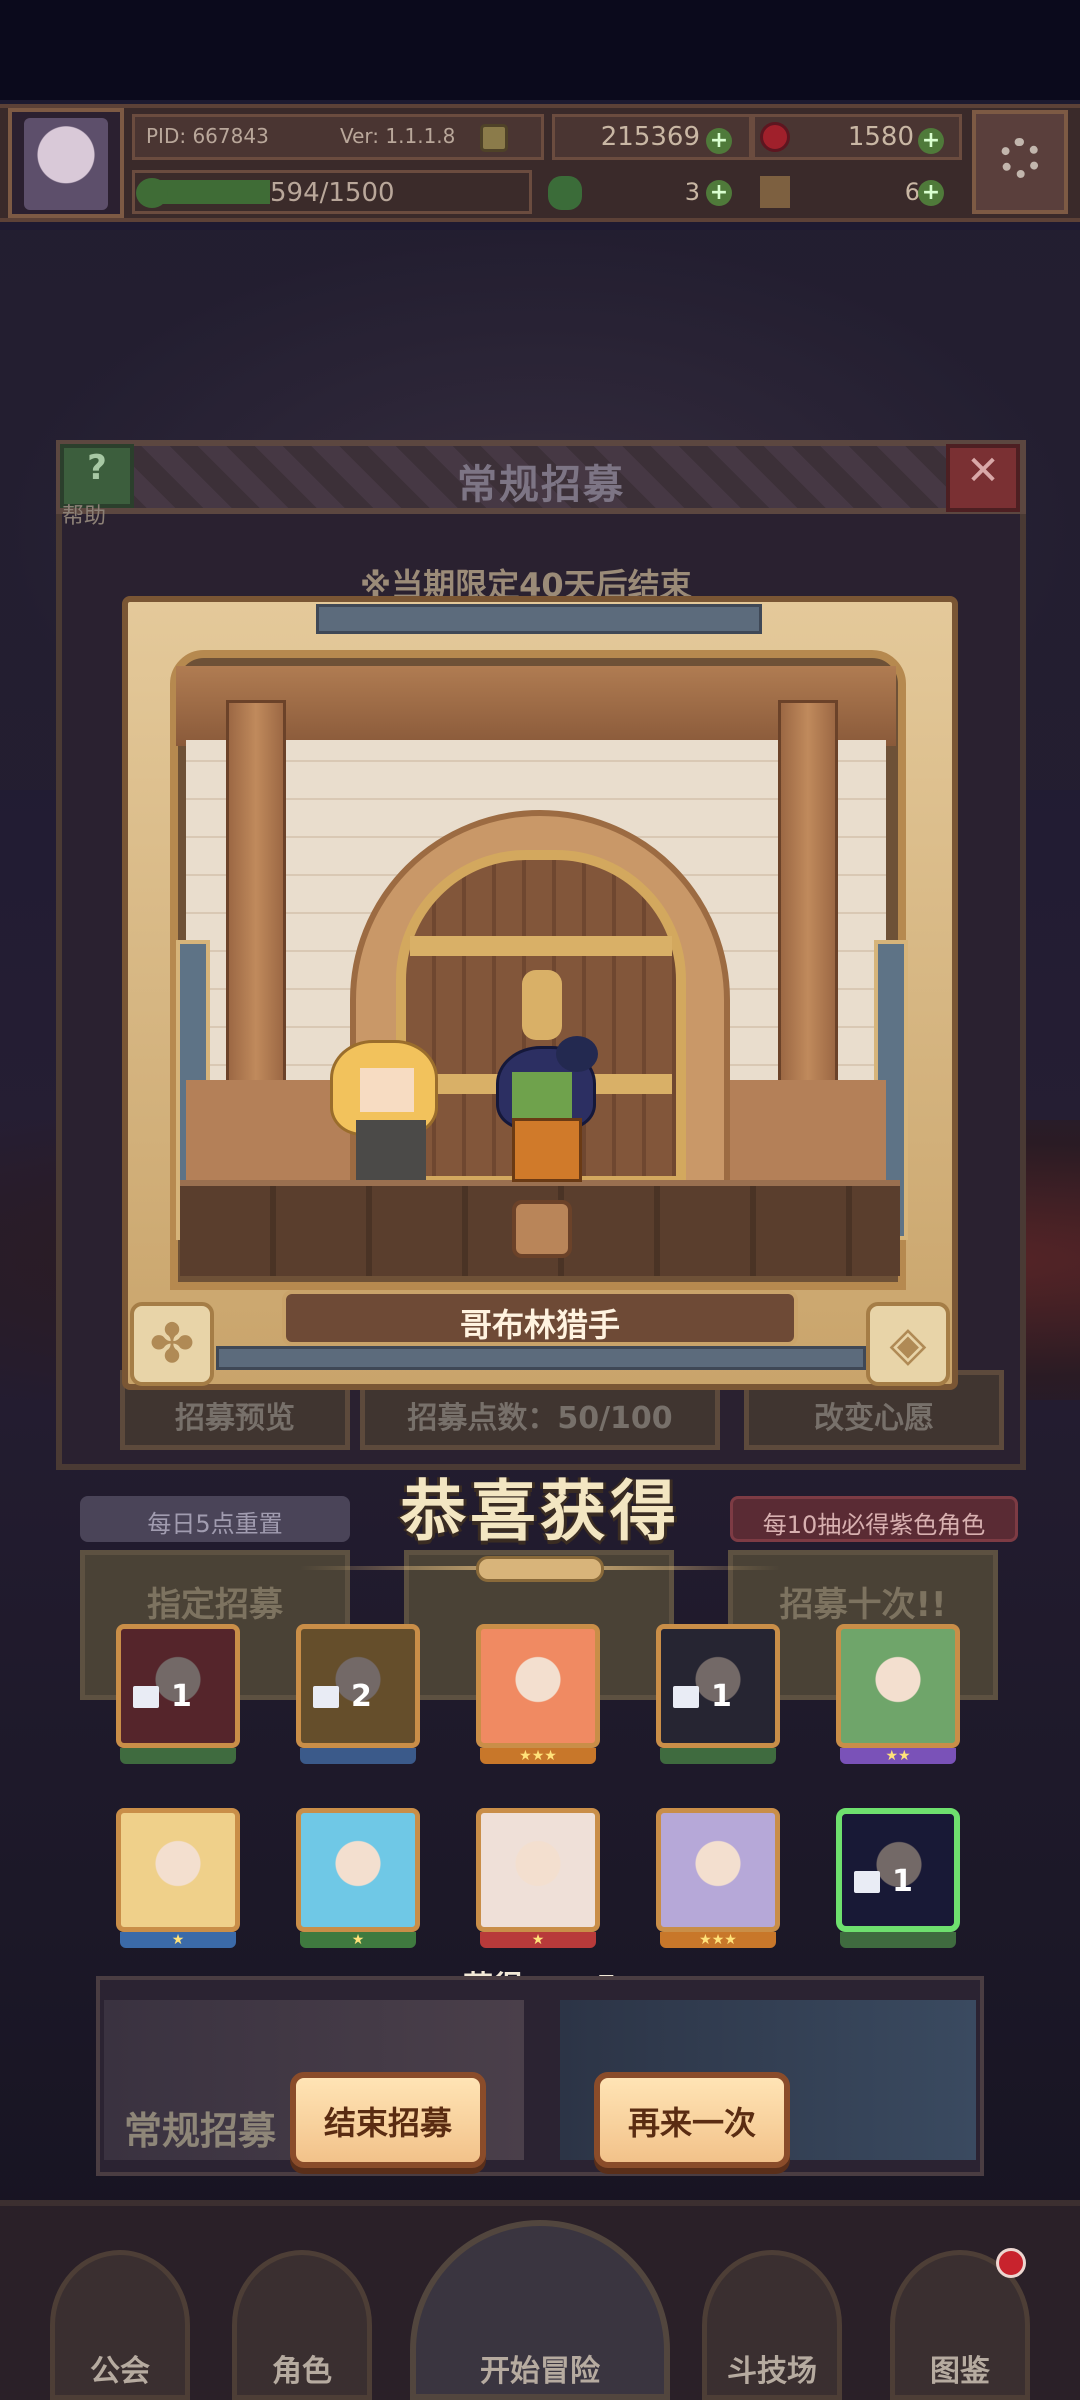 The image size is (1080, 2400). Describe the element at coordinates (650, 137) in the screenshot. I see `gold-amount: 215369` at that location.